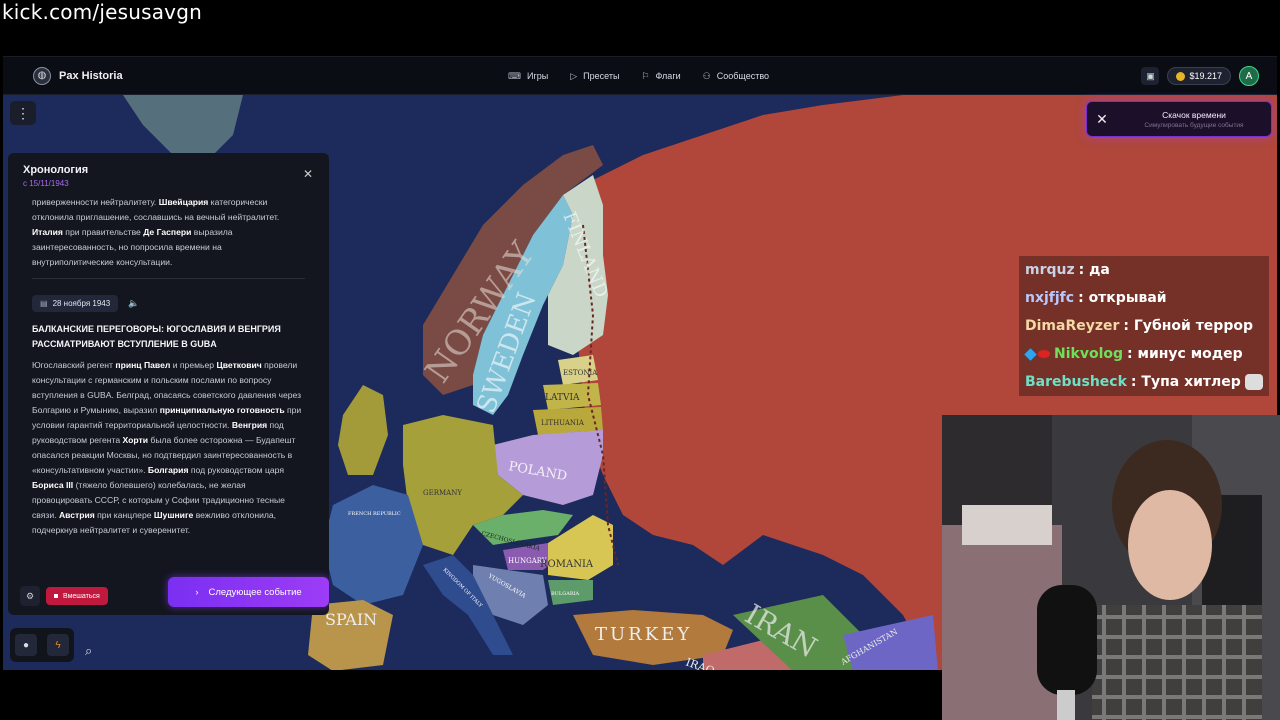 The height and width of the screenshot is (720, 1280). What do you see at coordinates (102, 12) in the screenshot?
I see `stream-url: kick.com/jesusavgn` at bounding box center [102, 12].